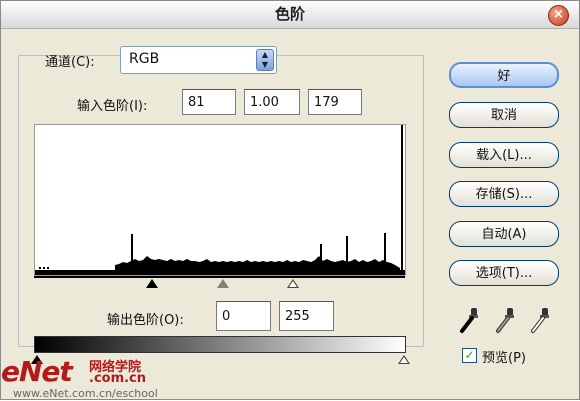  I want to click on channel-label: 通道(C):, so click(70, 62).